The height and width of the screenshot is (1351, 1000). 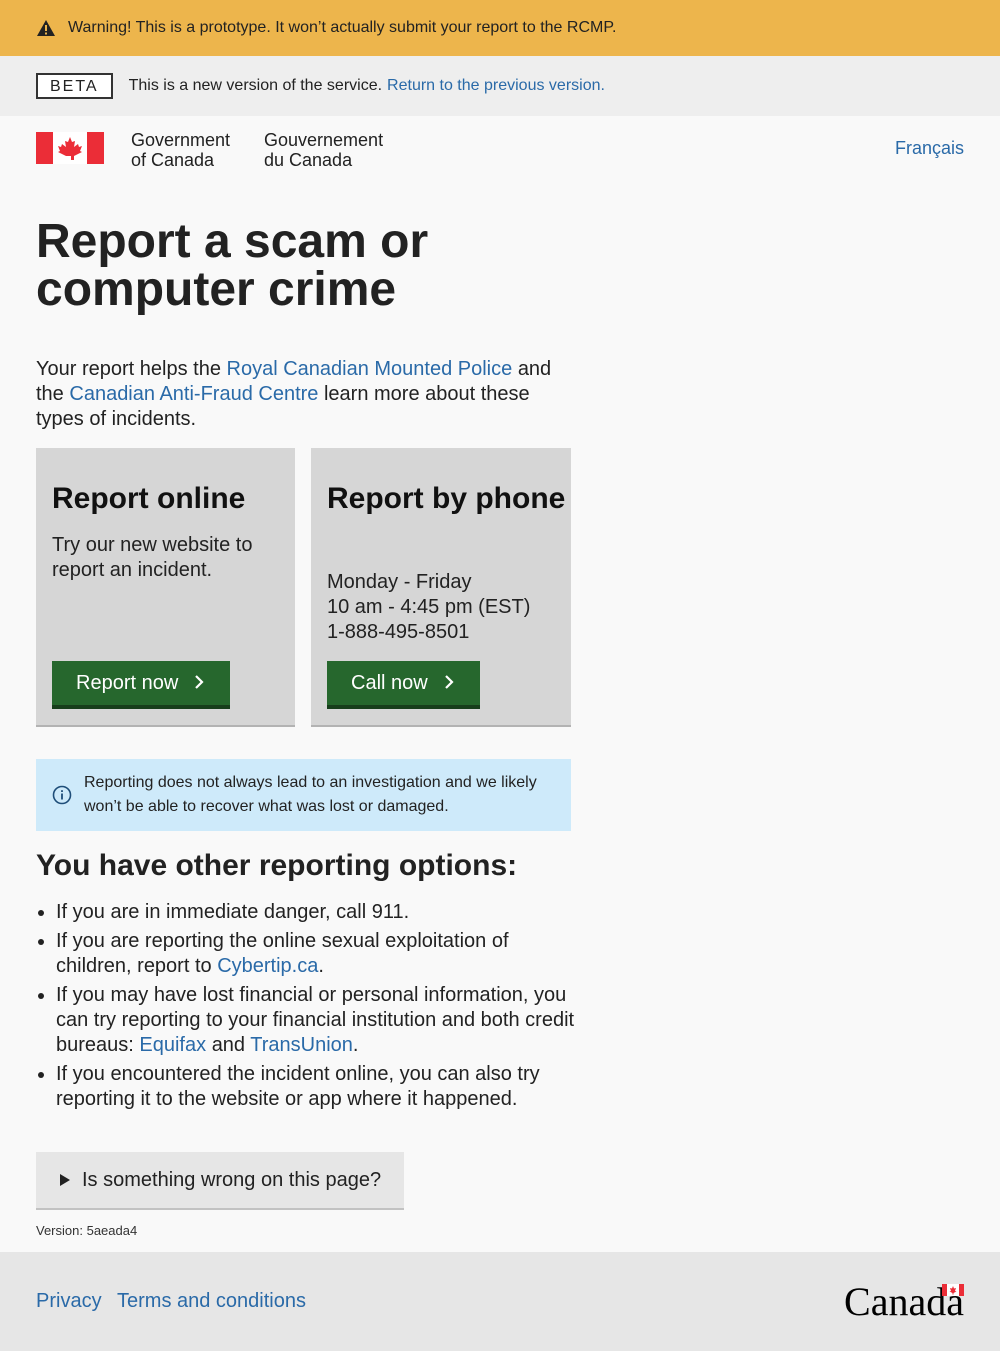 I want to click on report-online-title: Report online, so click(x=149, y=498).